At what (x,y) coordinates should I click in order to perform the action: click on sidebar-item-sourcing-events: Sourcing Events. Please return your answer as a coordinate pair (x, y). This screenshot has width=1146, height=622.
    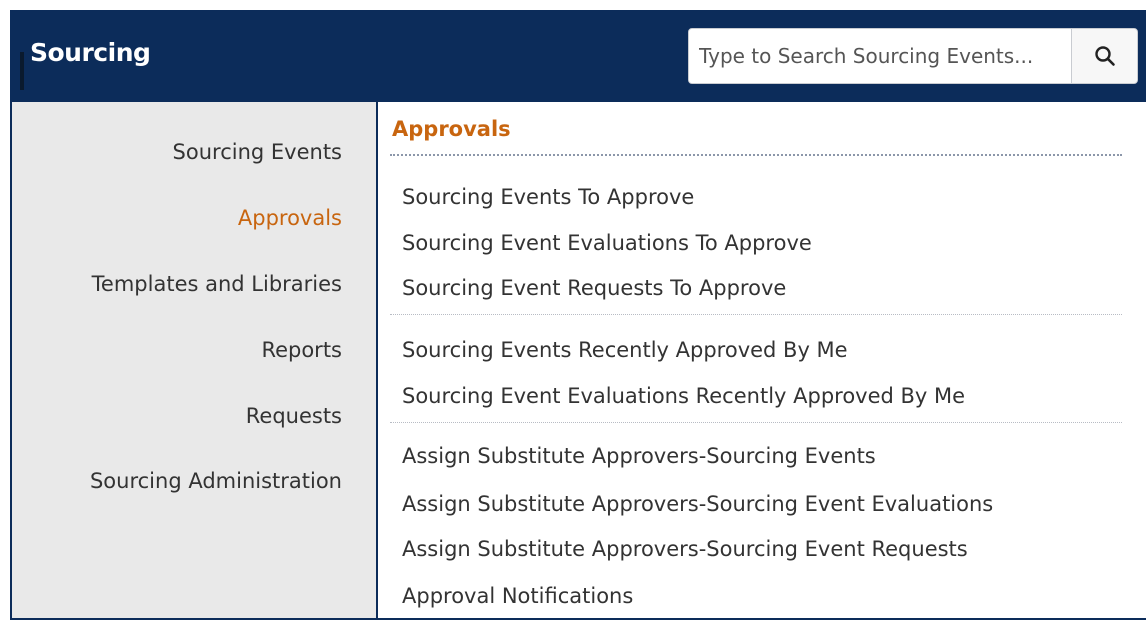
    Looking at the image, I should click on (257, 152).